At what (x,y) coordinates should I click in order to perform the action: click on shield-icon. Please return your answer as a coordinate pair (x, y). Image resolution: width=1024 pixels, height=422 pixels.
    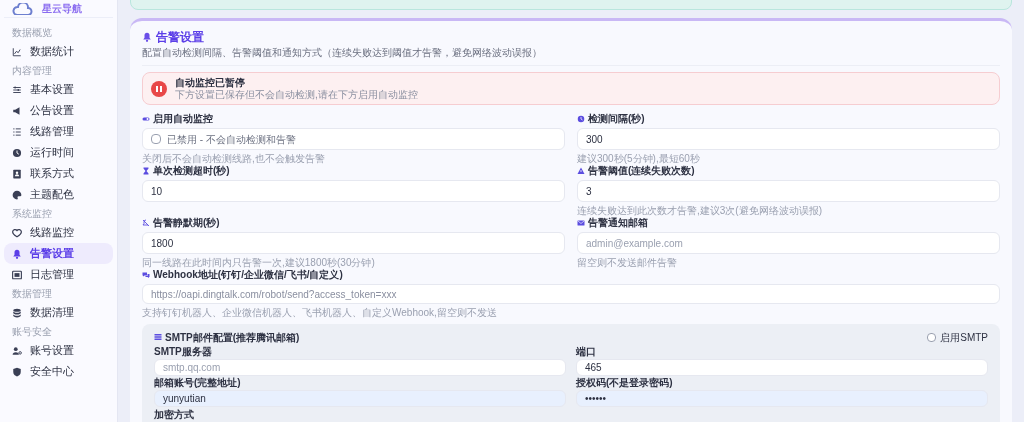
    Looking at the image, I should click on (17, 371).